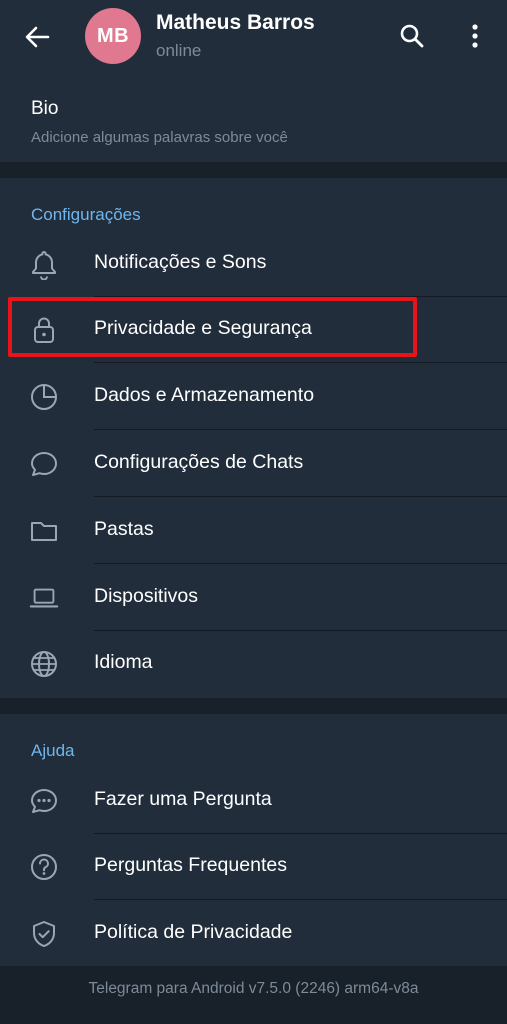 Image resolution: width=507 pixels, height=1024 pixels. I want to click on settings-item-label: Pastas, so click(124, 529).